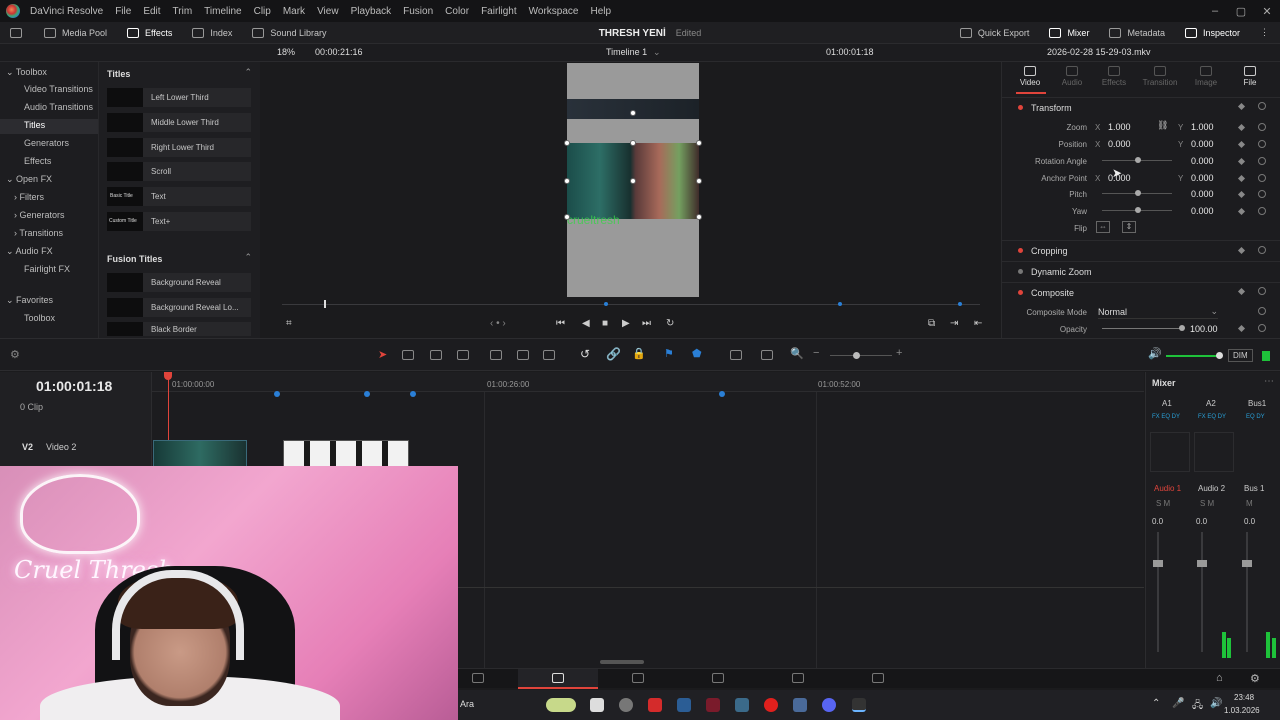 Image resolution: width=1280 pixels, height=720 pixels. Describe the element at coordinates (1158, 592) in the screenshot. I see `fader-a1` at that location.